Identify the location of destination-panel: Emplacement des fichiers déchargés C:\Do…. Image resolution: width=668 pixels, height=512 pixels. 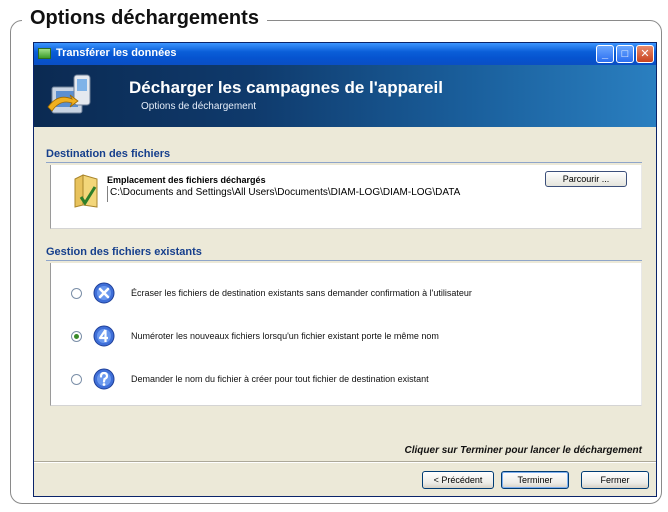
(346, 197).